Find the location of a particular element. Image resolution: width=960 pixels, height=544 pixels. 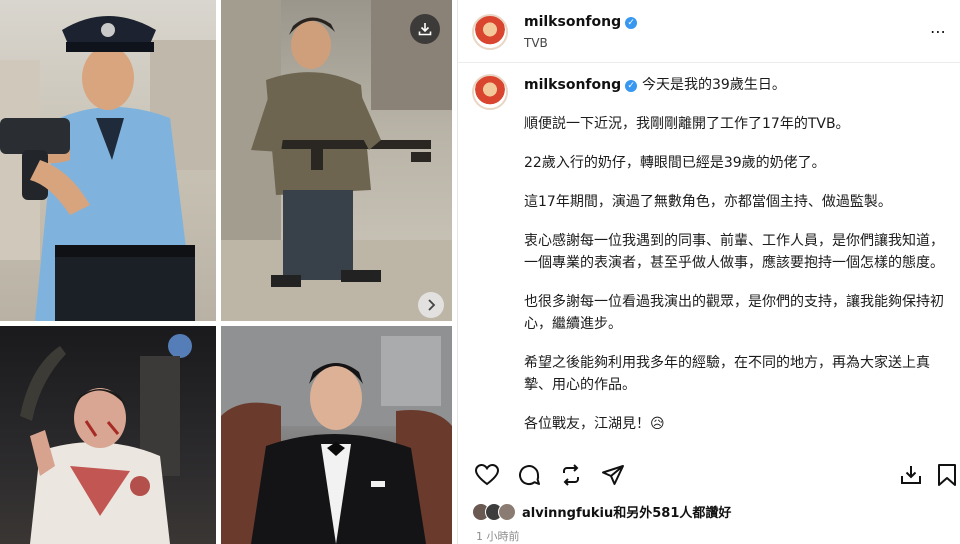

more-options-button: ⋯ is located at coordinates (938, 31).